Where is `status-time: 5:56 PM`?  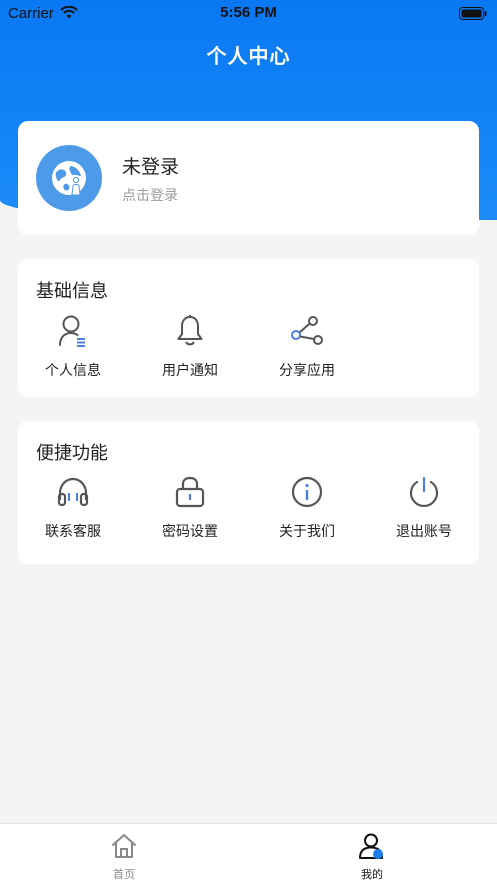 status-time: 5:56 PM is located at coordinates (248, 12).